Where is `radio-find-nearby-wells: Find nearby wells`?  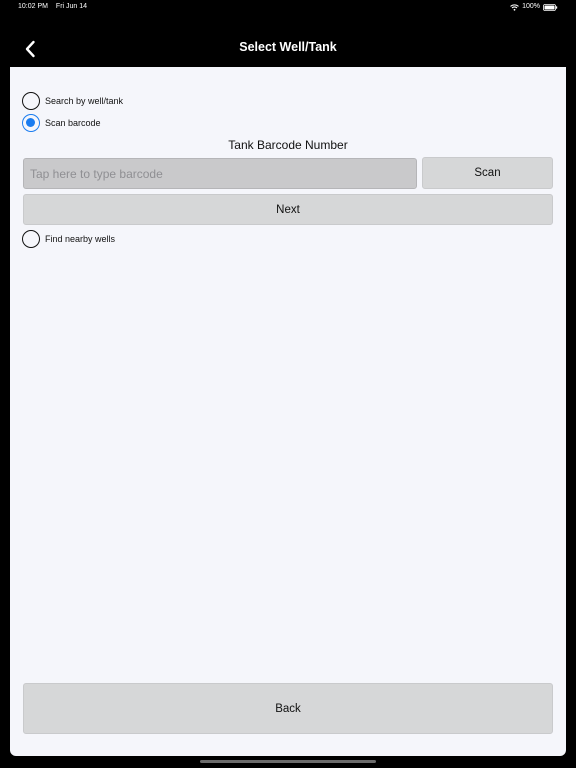
radio-find-nearby-wells: Find nearby wells is located at coordinates (68, 239).